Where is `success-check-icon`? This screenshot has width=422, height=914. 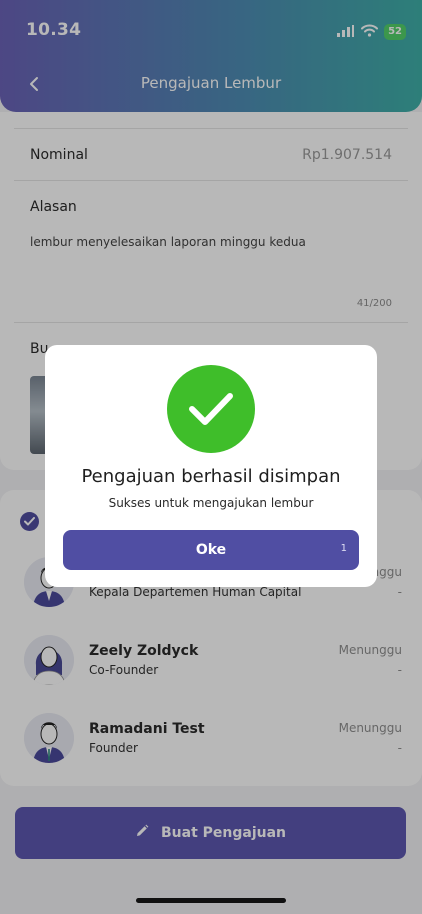
success-check-icon is located at coordinates (211, 409).